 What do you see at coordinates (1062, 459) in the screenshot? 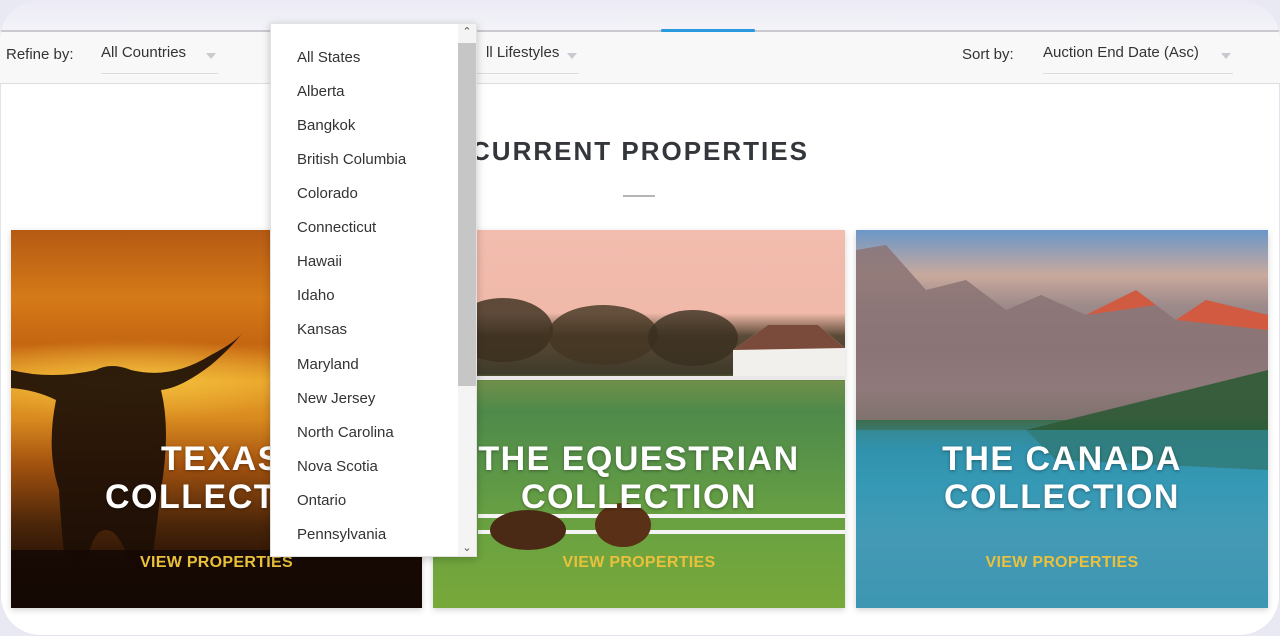
I see `collection-title-line1: THE CANADA` at bounding box center [1062, 459].